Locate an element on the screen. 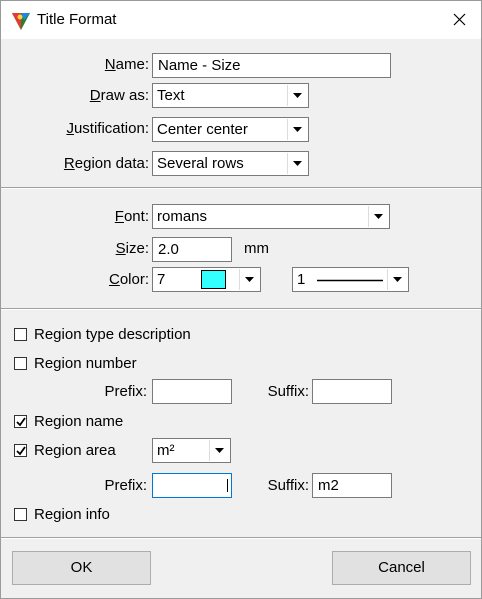 The height and width of the screenshot is (599, 482). close-button is located at coordinates (460, 20).